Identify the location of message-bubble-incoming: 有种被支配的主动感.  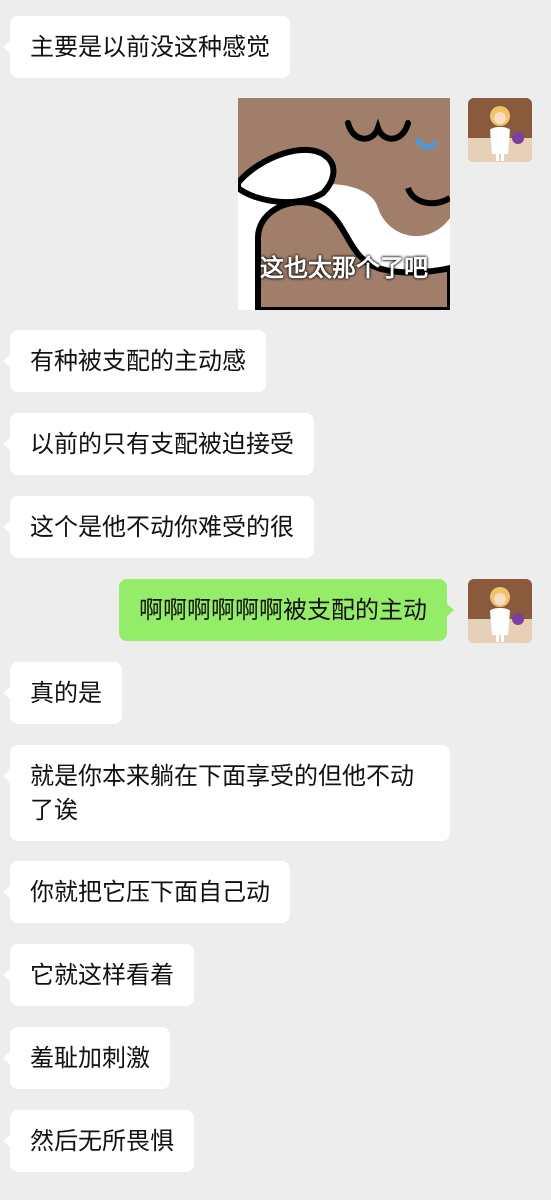
(134, 361).